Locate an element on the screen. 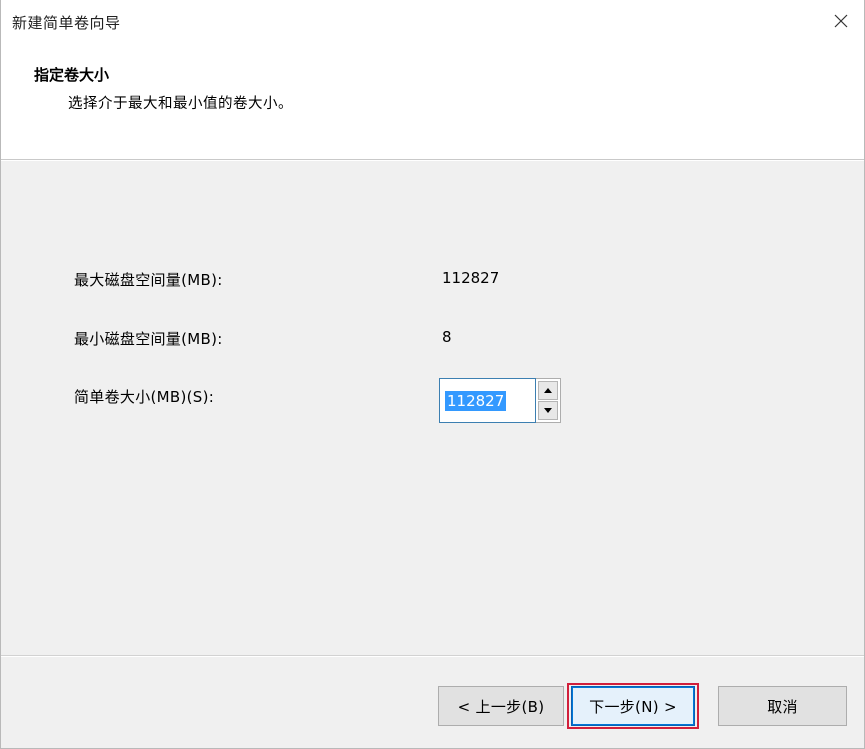 The height and width of the screenshot is (749, 865). back-button: < 上一步(B) is located at coordinates (501, 706).